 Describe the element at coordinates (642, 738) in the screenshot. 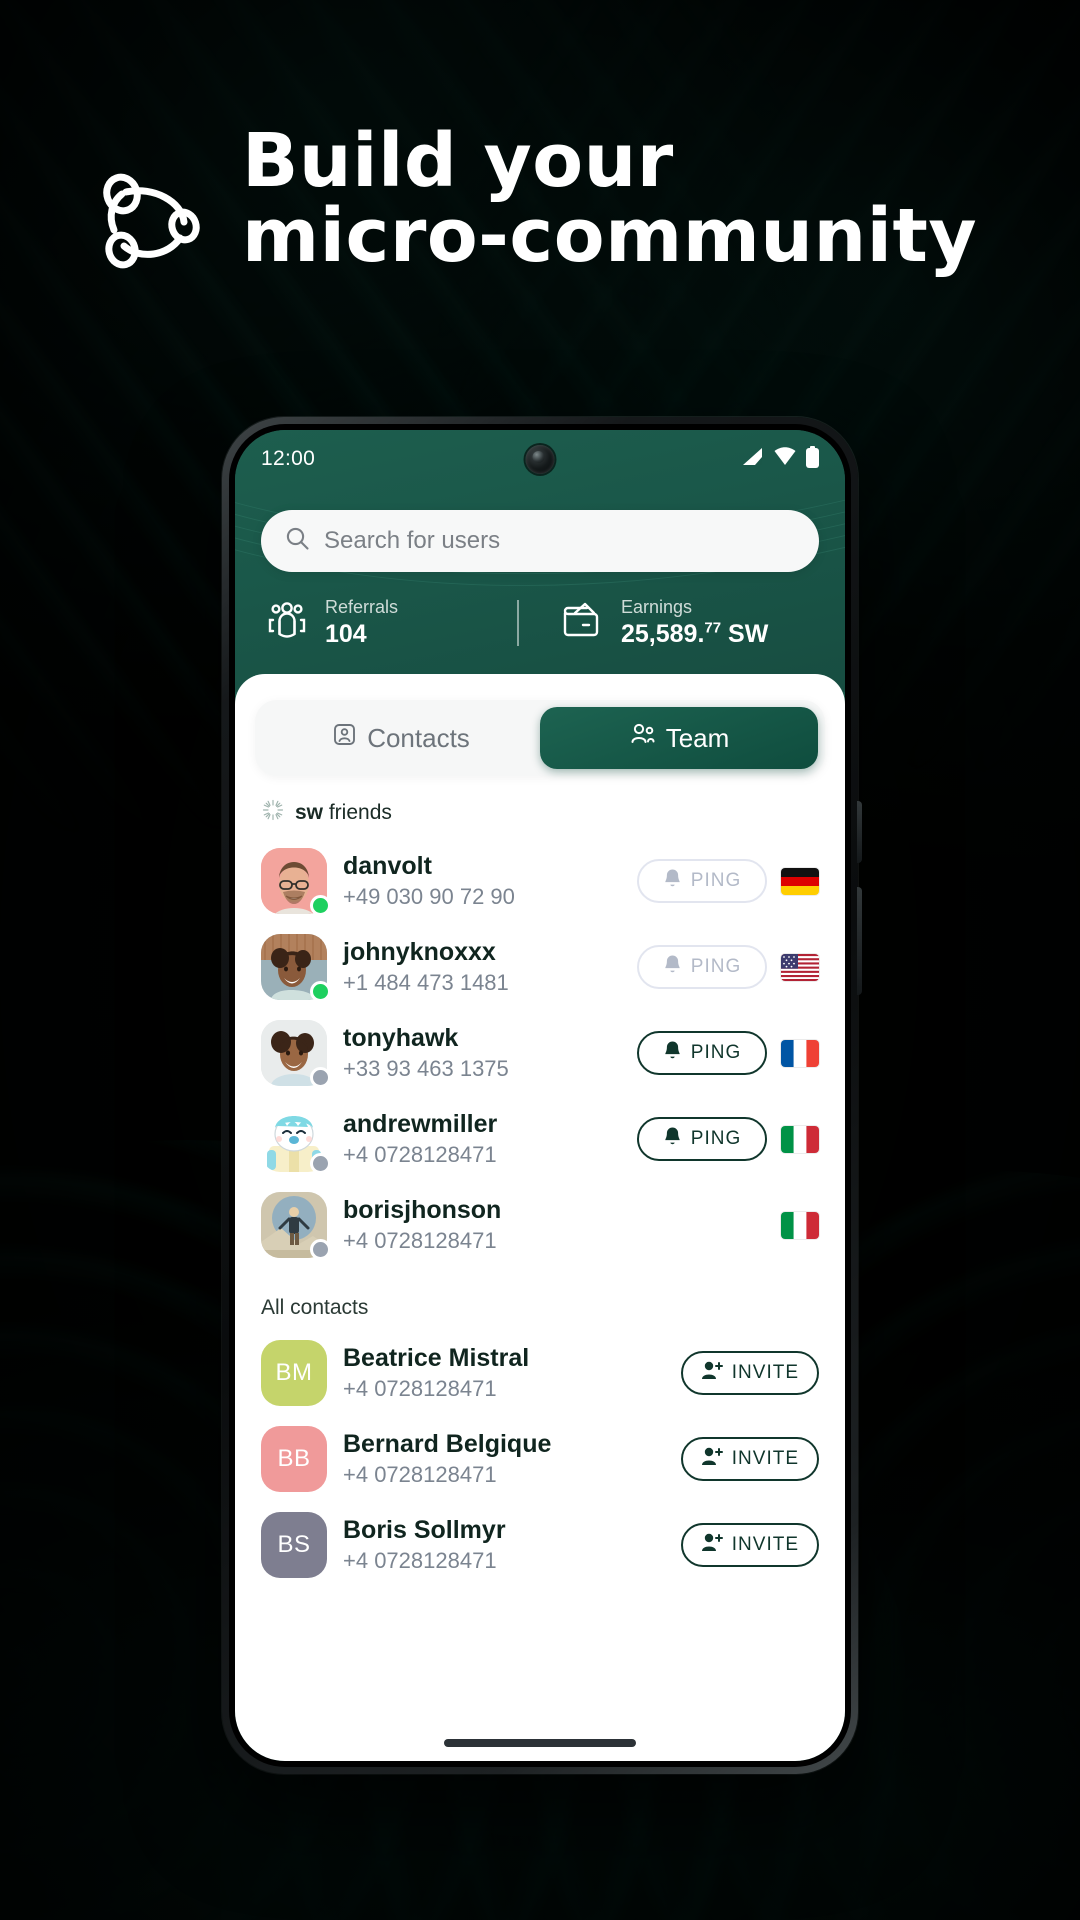

I see `people-icon` at that location.